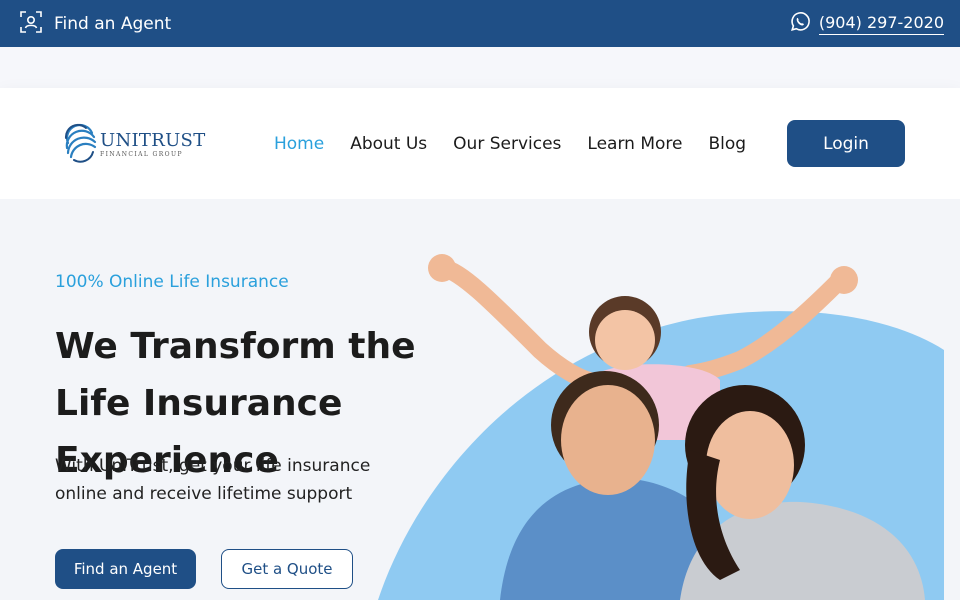 The image size is (960, 600). I want to click on hero-eyebrow: 100% Online Life Insurance, so click(172, 282).